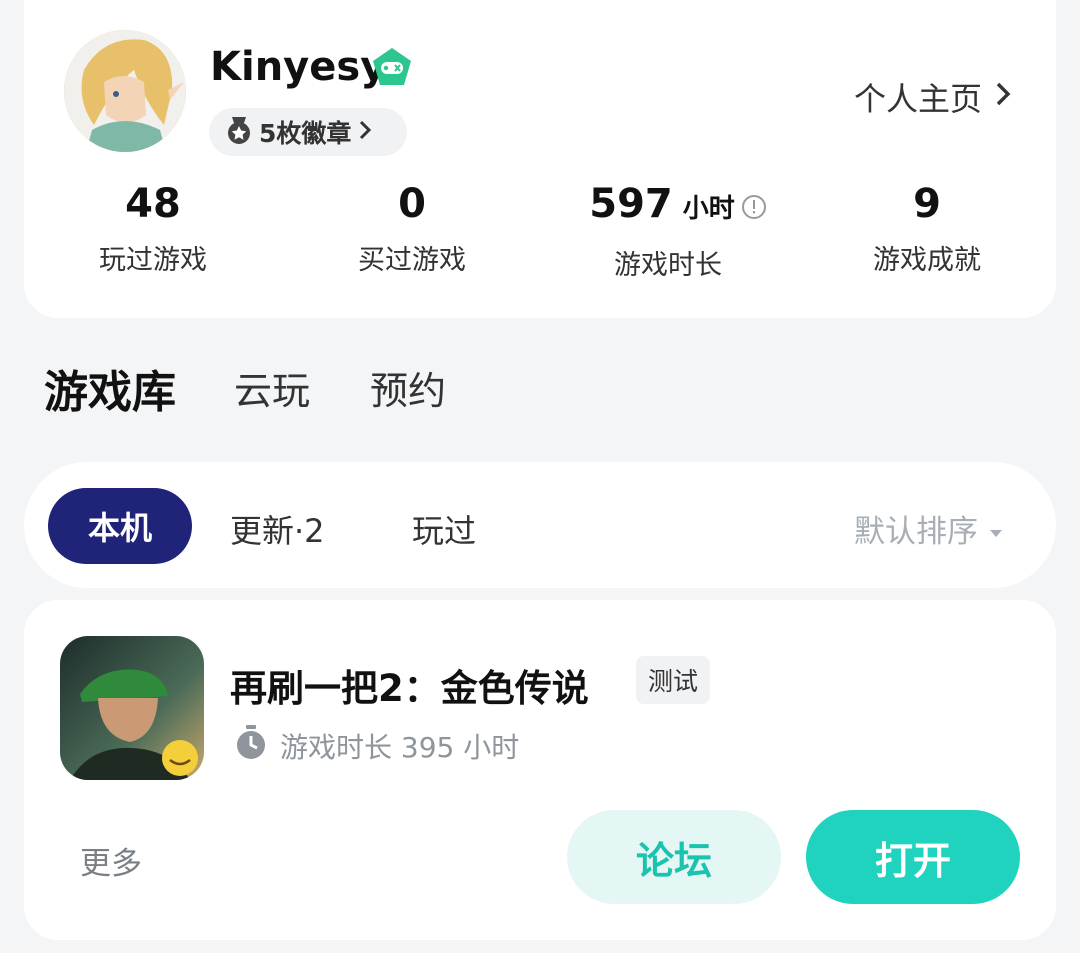 The image size is (1080, 953). What do you see at coordinates (412, 260) in the screenshot?
I see `stat-label: 买过游戏` at bounding box center [412, 260].